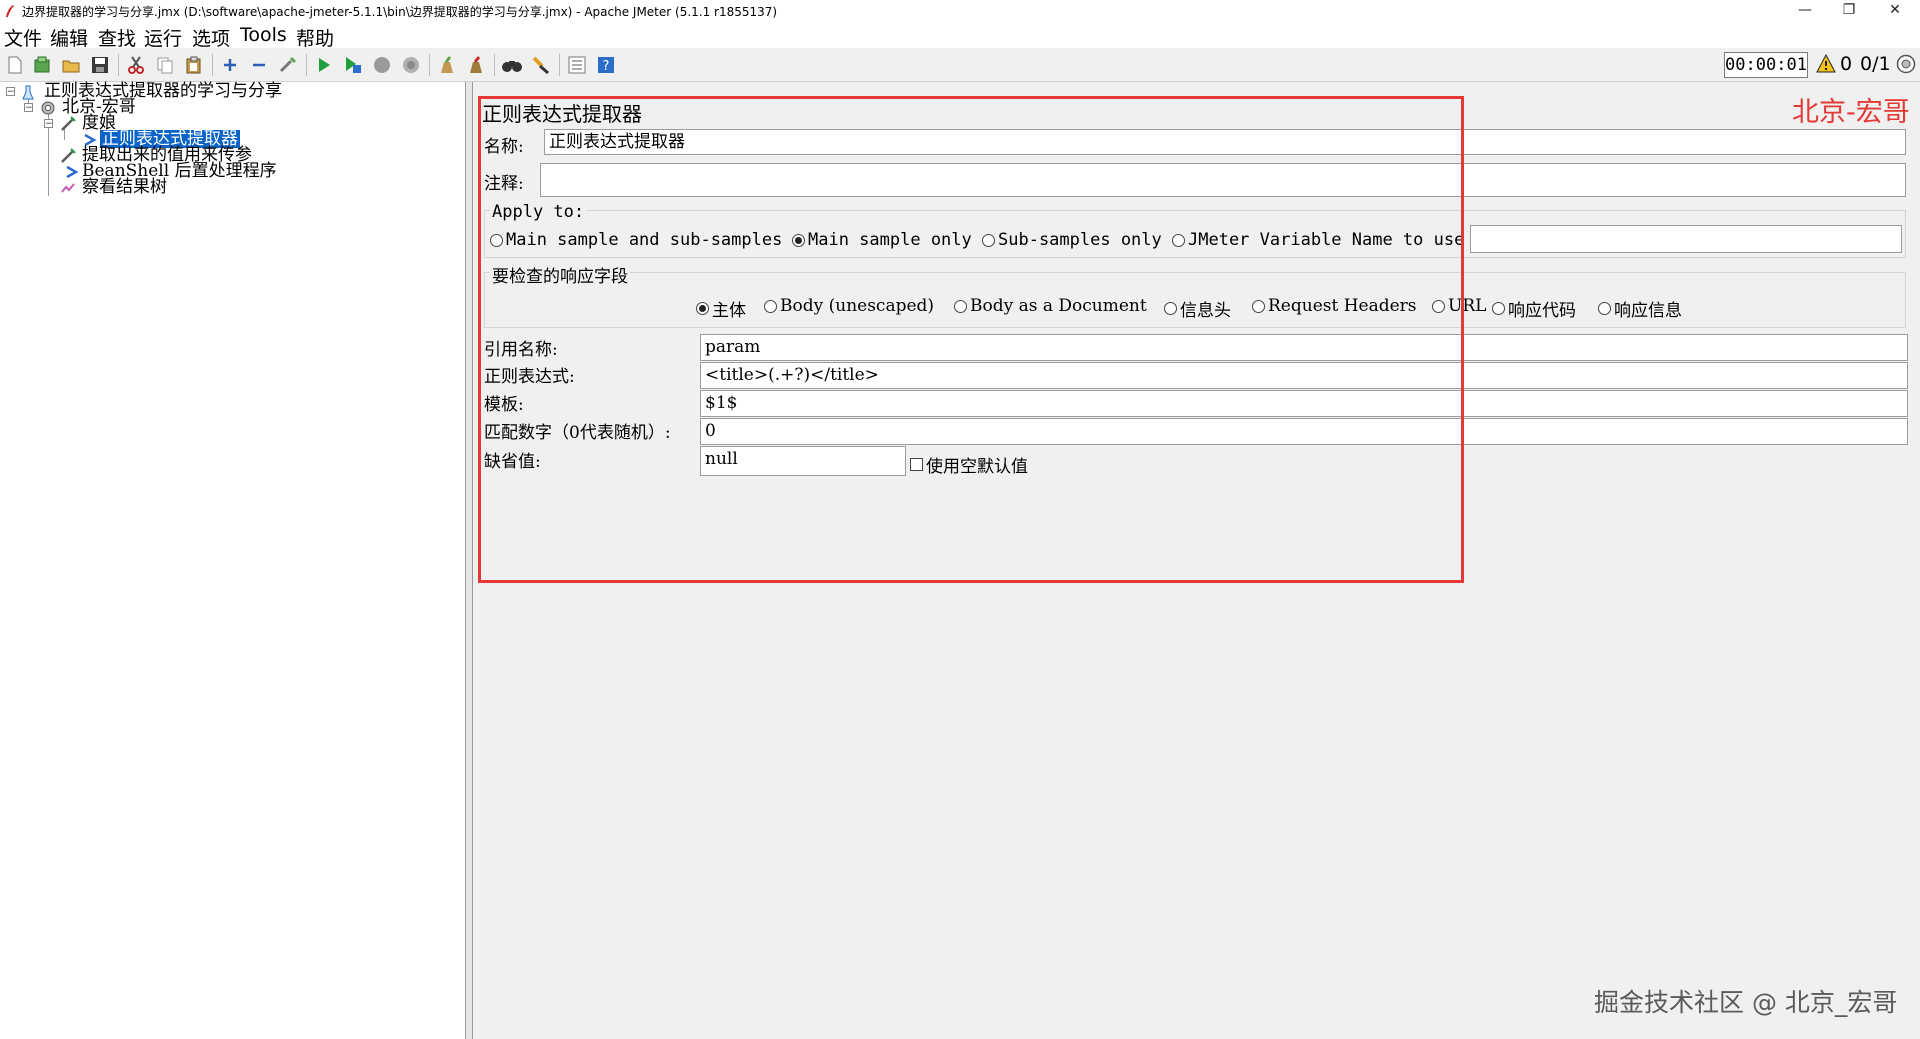 Image resolution: width=1920 pixels, height=1039 pixels. I want to click on menu-options: 选项, so click(211, 37).